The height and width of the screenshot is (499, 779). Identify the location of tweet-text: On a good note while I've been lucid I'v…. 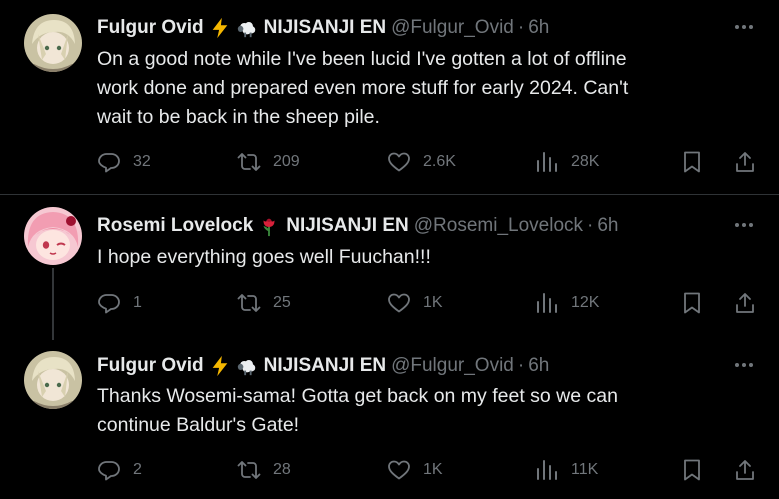
(363, 88).